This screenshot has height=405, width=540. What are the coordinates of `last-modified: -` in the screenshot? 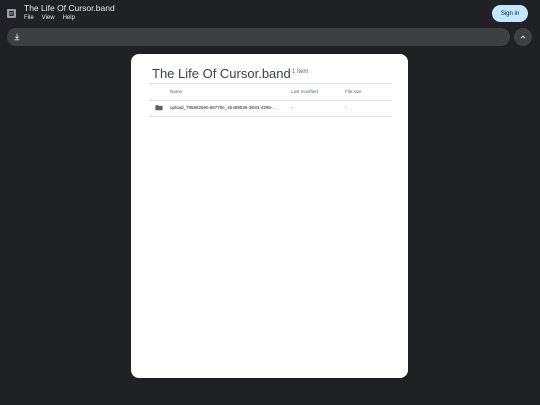 It's located at (292, 107).